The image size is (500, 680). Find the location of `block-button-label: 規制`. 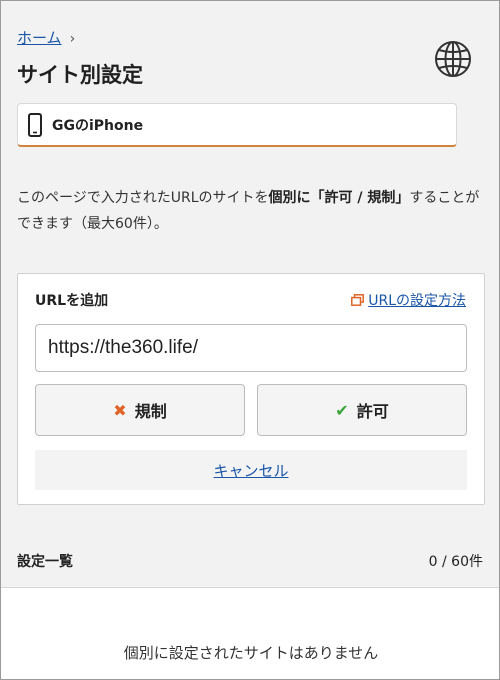

block-button-label: 規制 is located at coordinates (150, 411).